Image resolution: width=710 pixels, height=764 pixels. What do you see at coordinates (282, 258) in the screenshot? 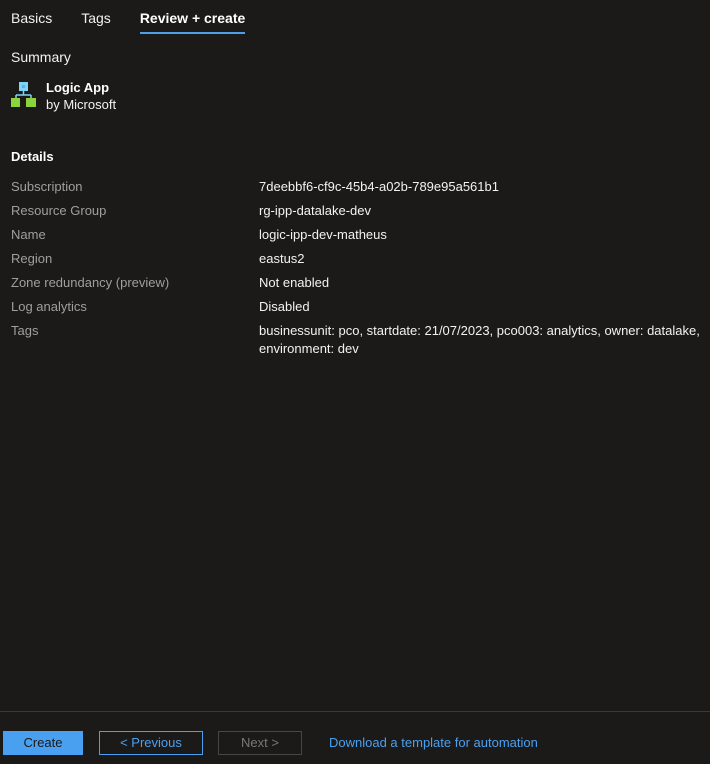
I see `detail-value: eastus2` at bounding box center [282, 258].